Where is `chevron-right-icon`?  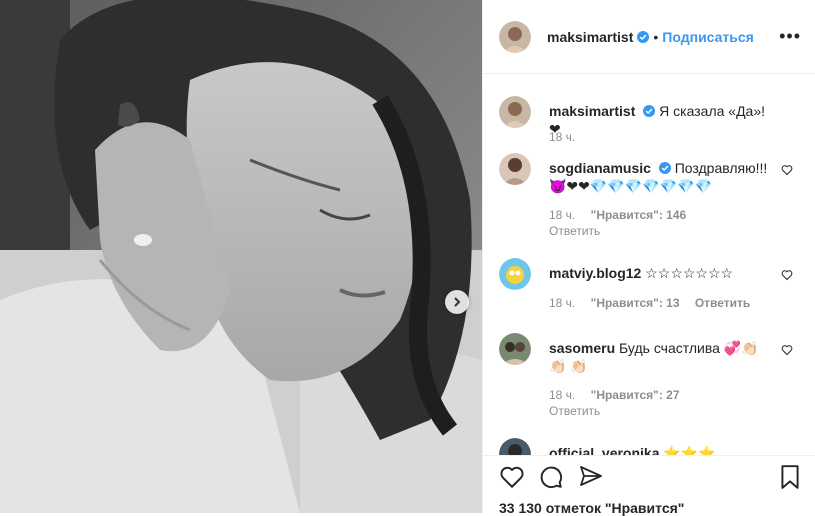
chevron-right-icon is located at coordinates (457, 302).